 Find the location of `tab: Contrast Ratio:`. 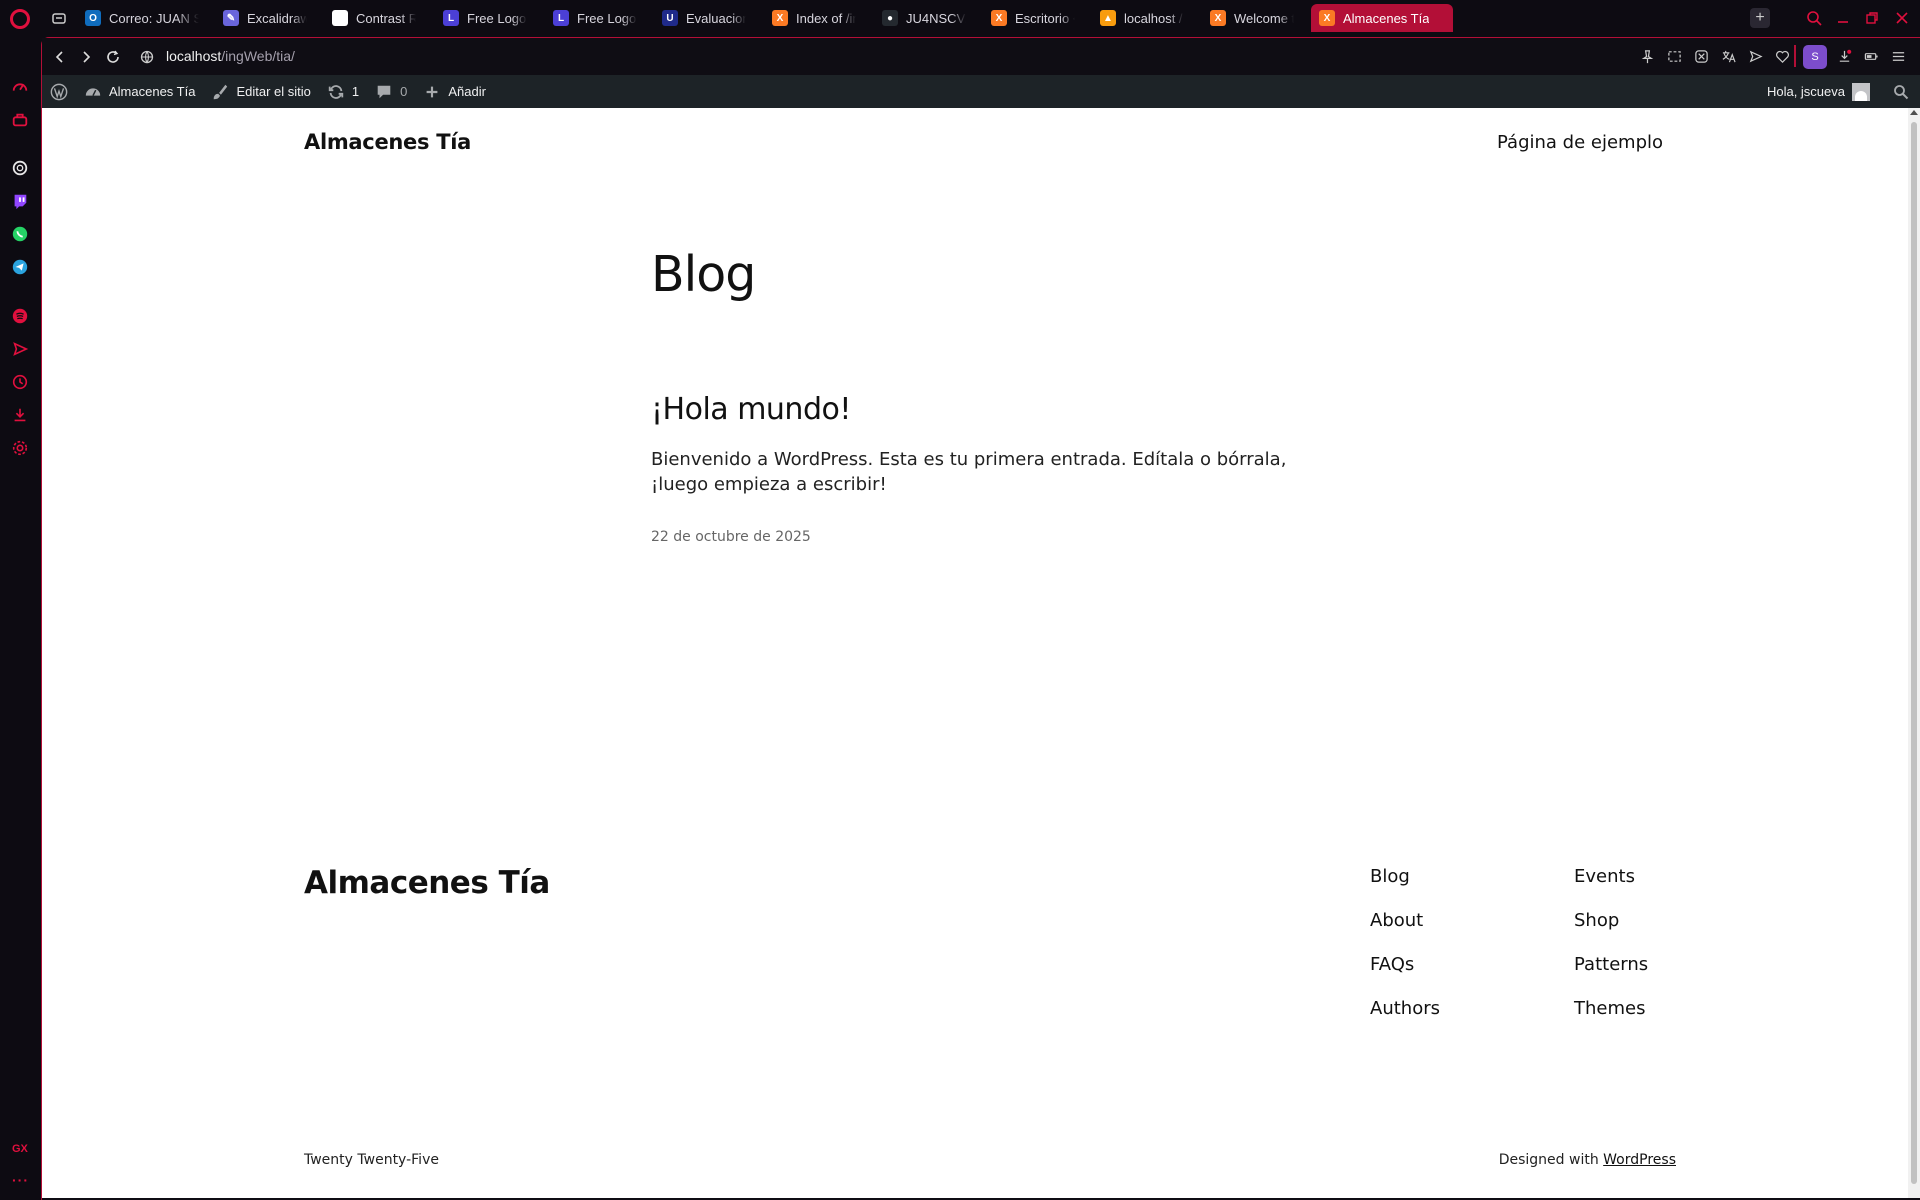

tab: Contrast Ratio: is located at coordinates (374, 18).